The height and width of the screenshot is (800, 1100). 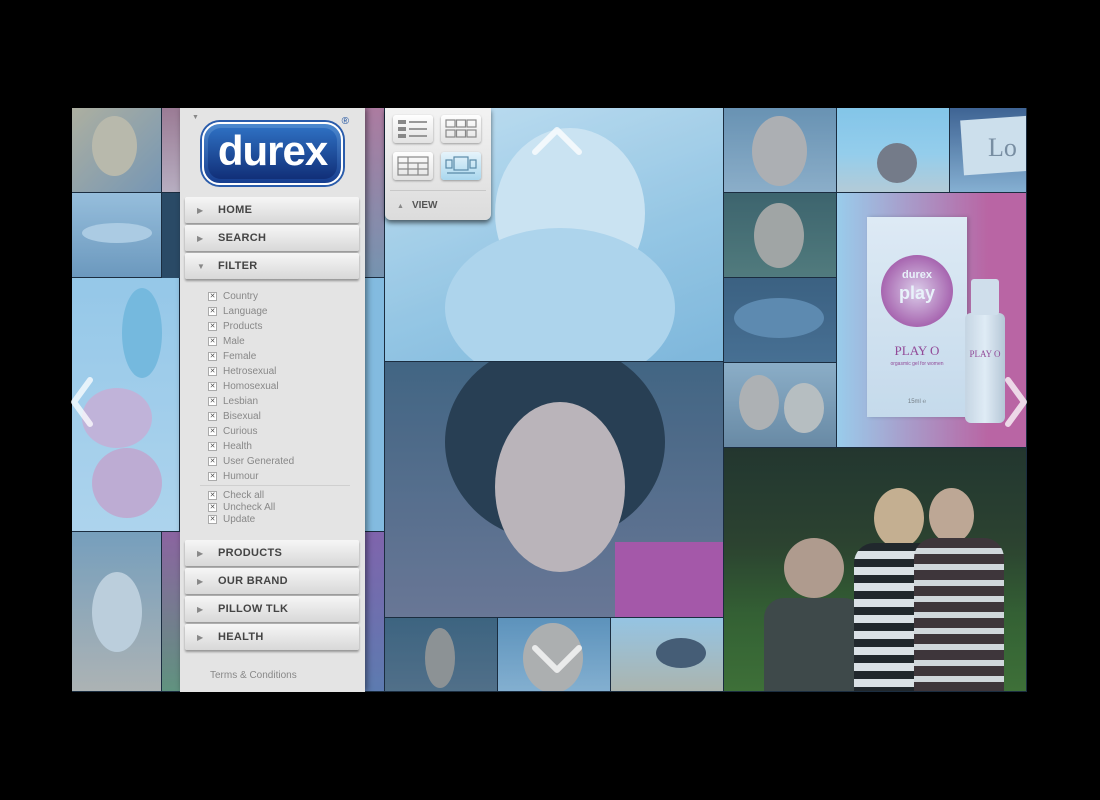 What do you see at coordinates (780, 405) in the screenshot?
I see `photo-tile-elderly-couple` at bounding box center [780, 405].